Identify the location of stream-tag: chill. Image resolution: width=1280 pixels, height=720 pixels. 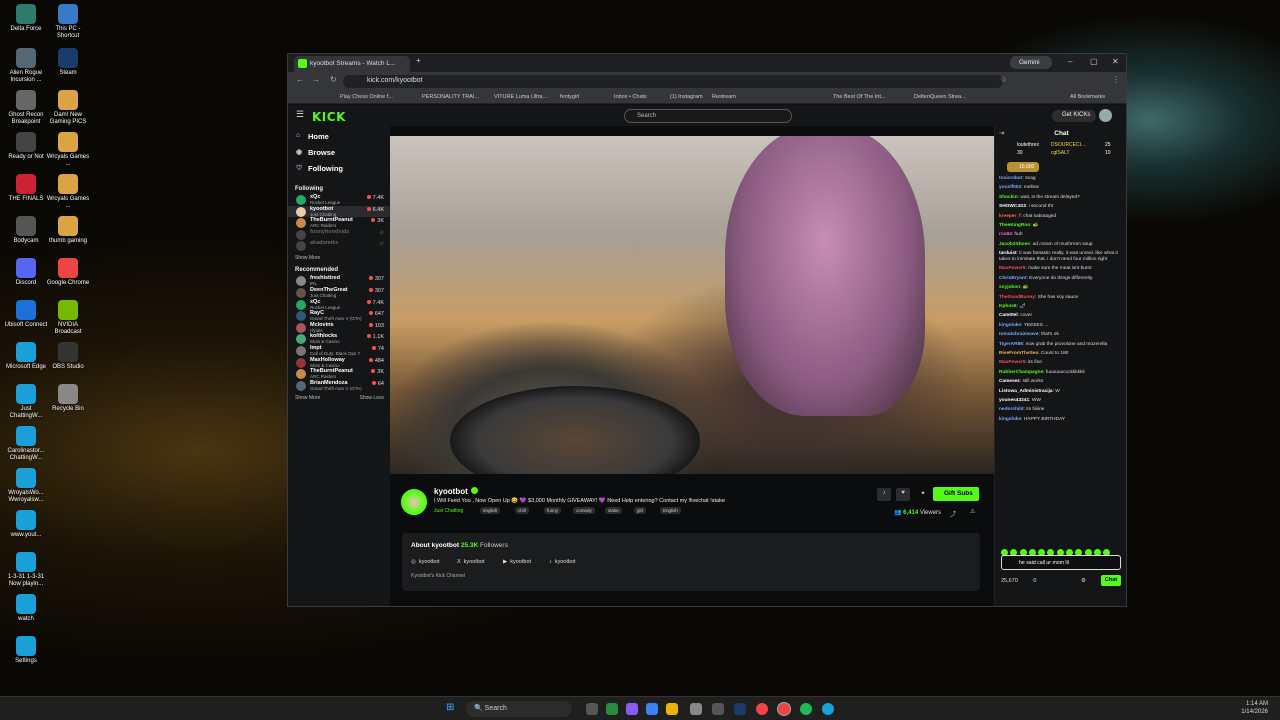
(522, 510).